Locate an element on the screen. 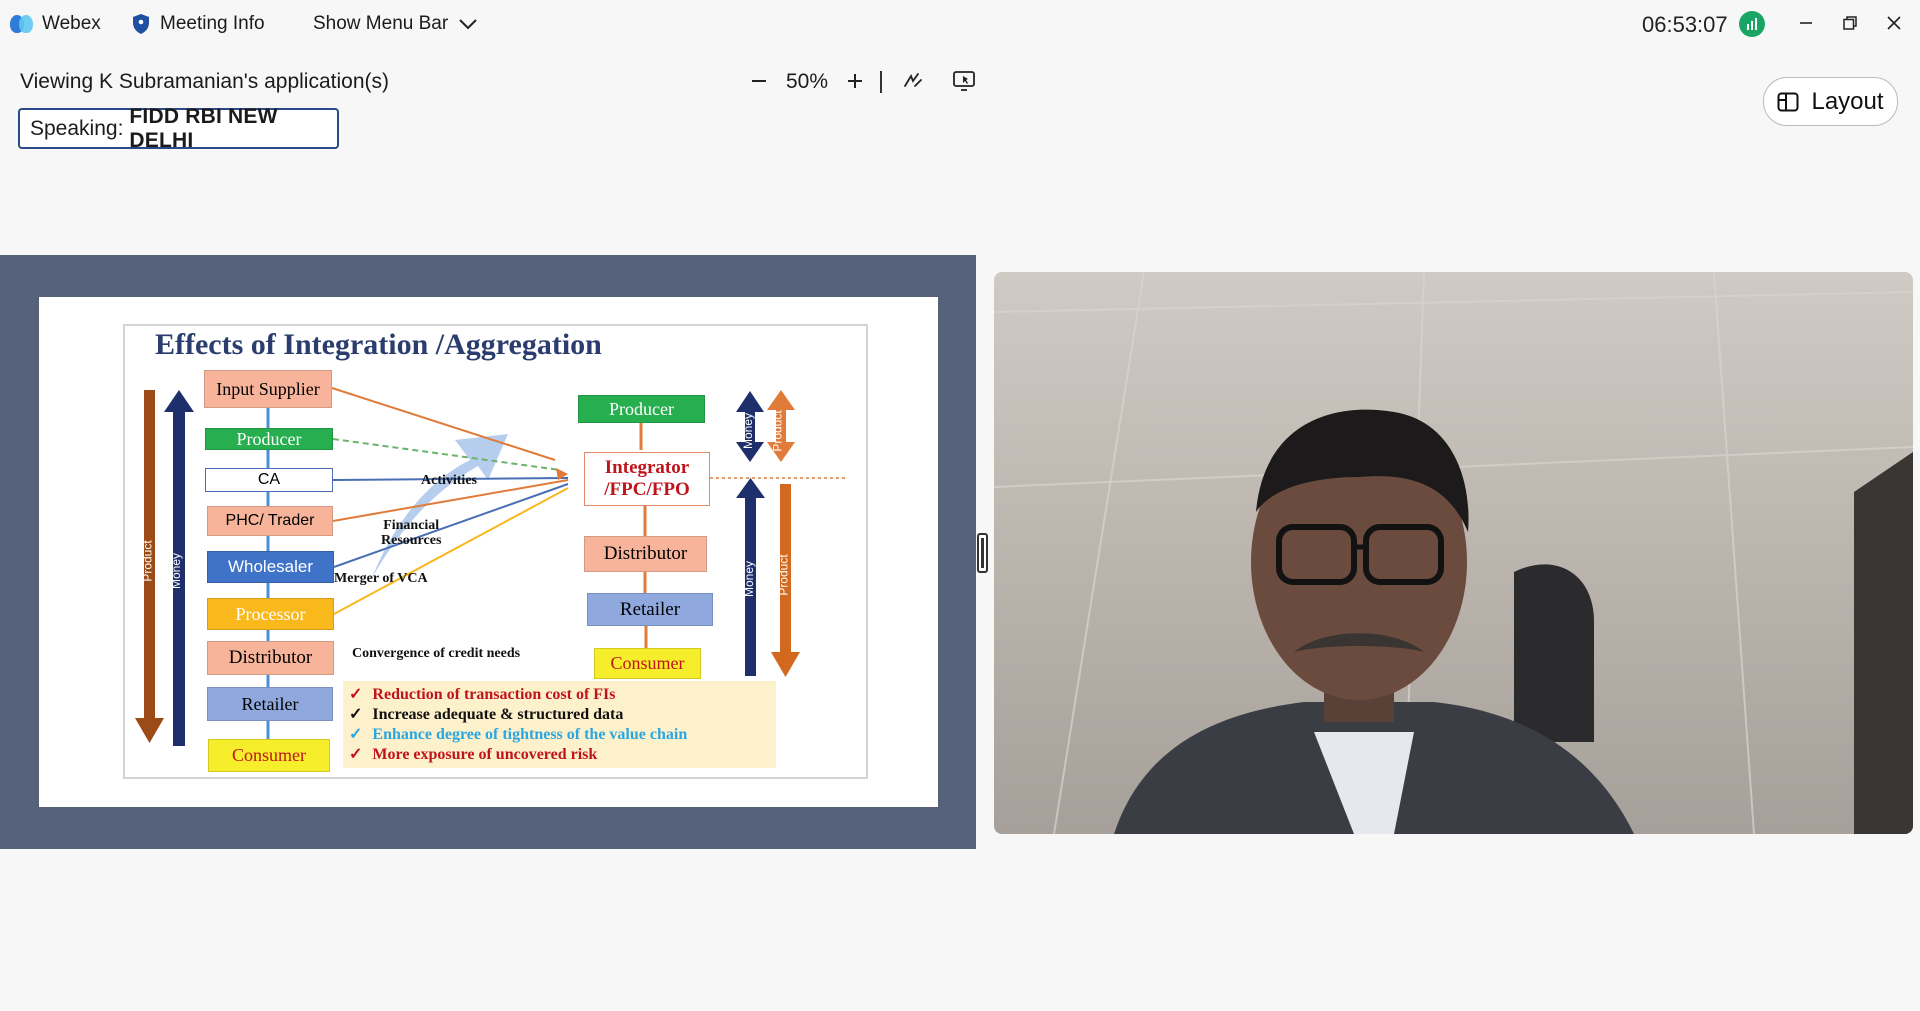 The height and width of the screenshot is (1011, 1920). money-arrow-label-right-bottom: Money is located at coordinates (749, 579).